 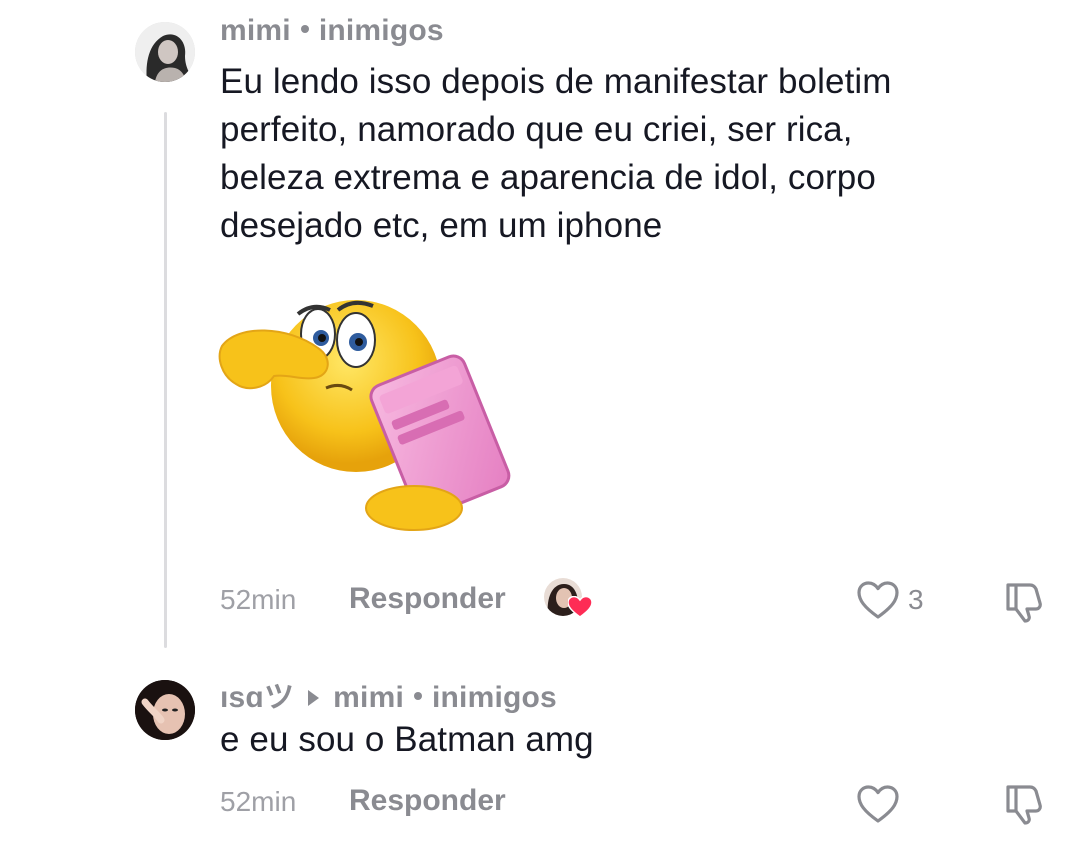 I want to click on like-button: 3, so click(x=890, y=600).